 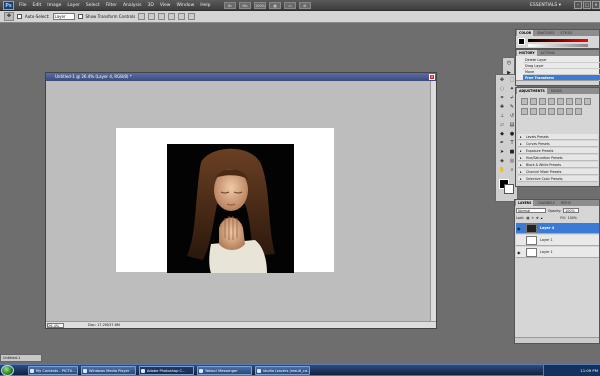 What do you see at coordinates (104, 325) in the screenshot?
I see `doc-size-info: Doc: 17.2M/37.6M` at bounding box center [104, 325].